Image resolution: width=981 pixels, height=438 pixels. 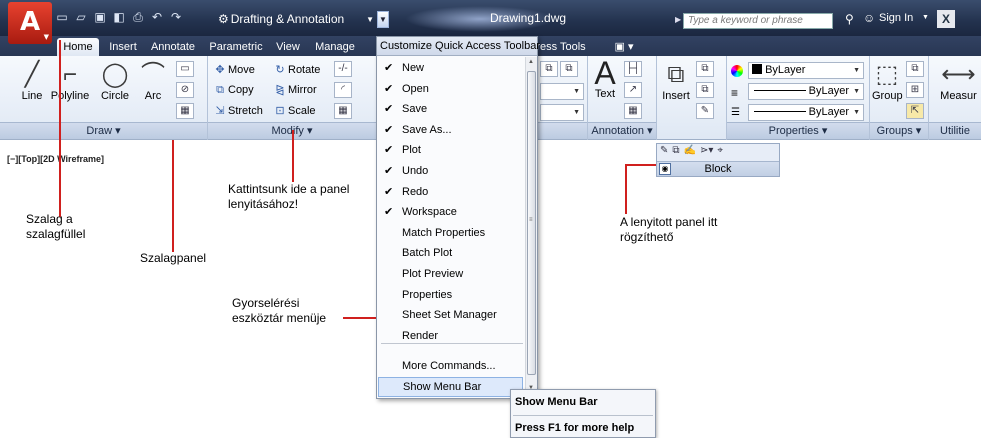 I want to click on move-icon: ✥, so click(x=220, y=70).